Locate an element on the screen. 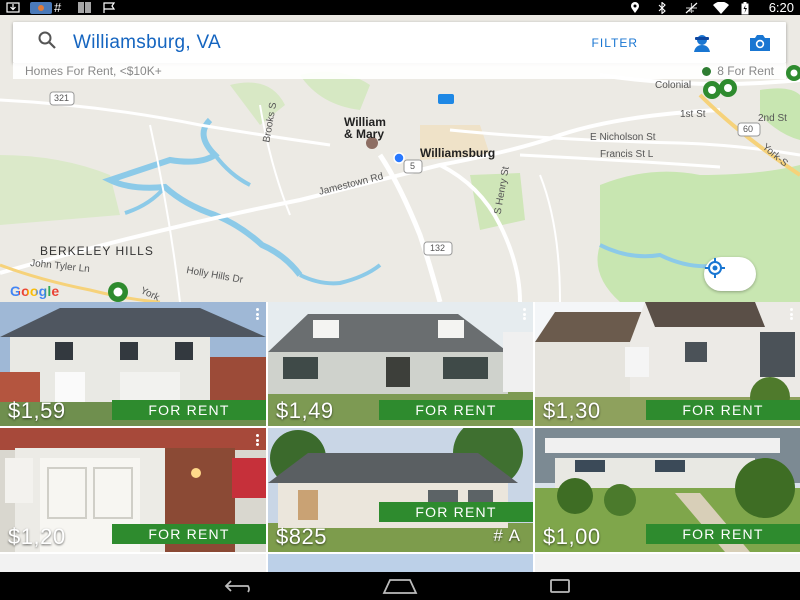 Image resolution: width=800 pixels, height=600 pixels. camera-icon is located at coordinates (760, 43).